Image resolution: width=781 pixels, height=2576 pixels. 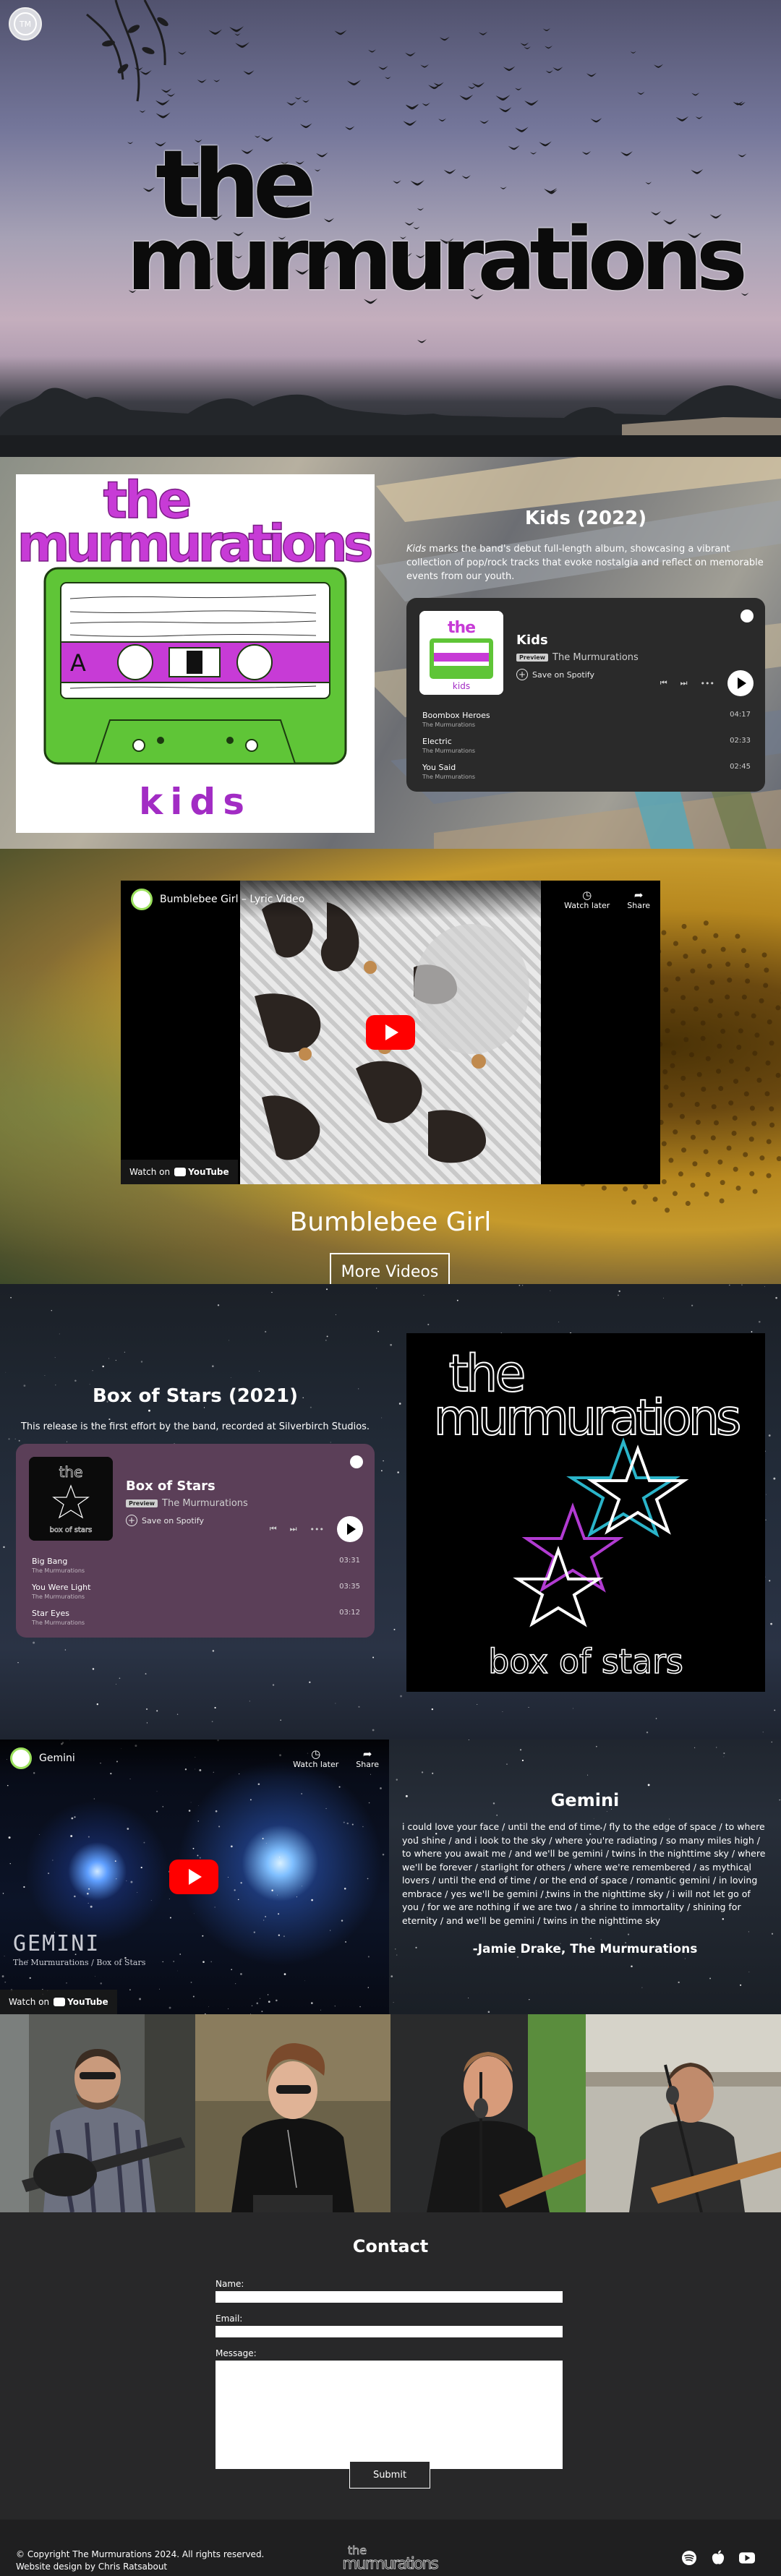 I want to click on box-of-stars-album-cover: the murmurations box of stars, so click(x=585, y=1512).